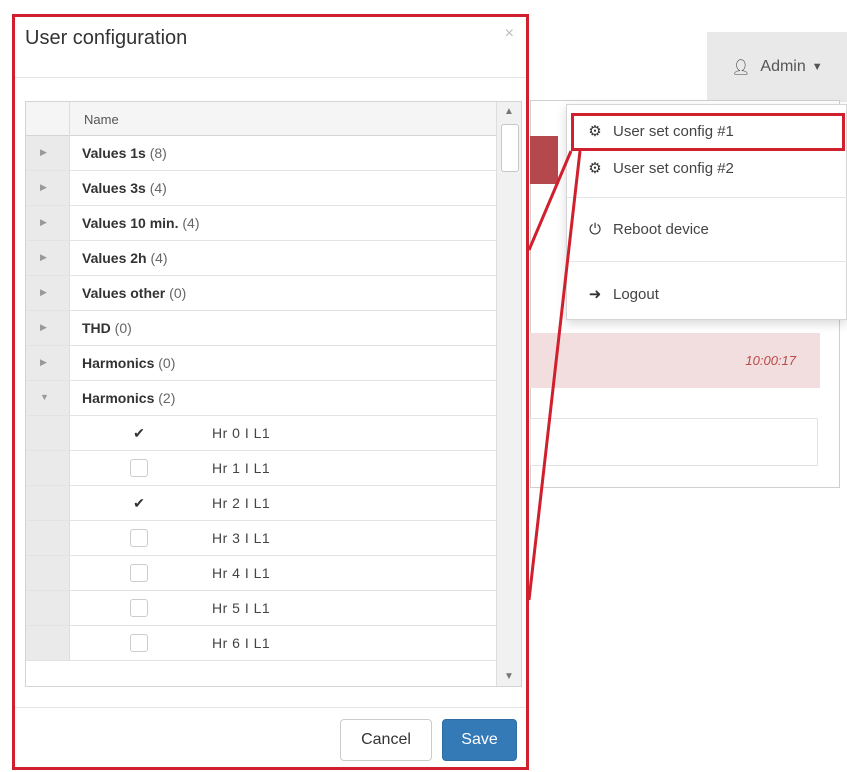 Image resolution: width=847 pixels, height=772 pixels. I want to click on item-row: Hr 5 I L1, so click(261, 608).